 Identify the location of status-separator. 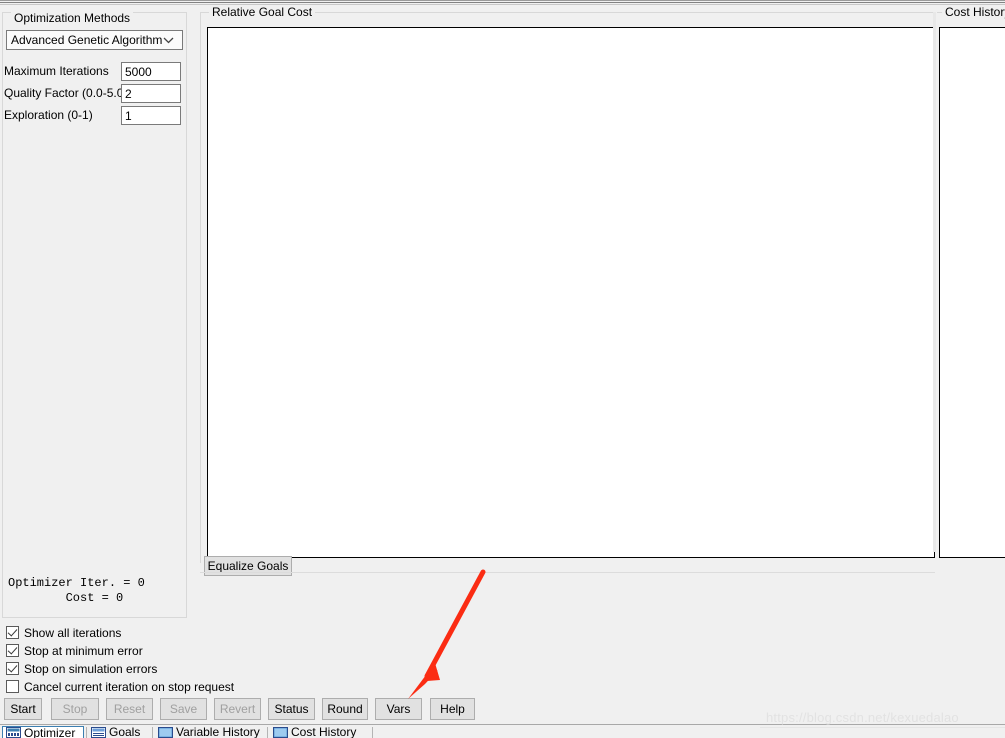
(567, 572).